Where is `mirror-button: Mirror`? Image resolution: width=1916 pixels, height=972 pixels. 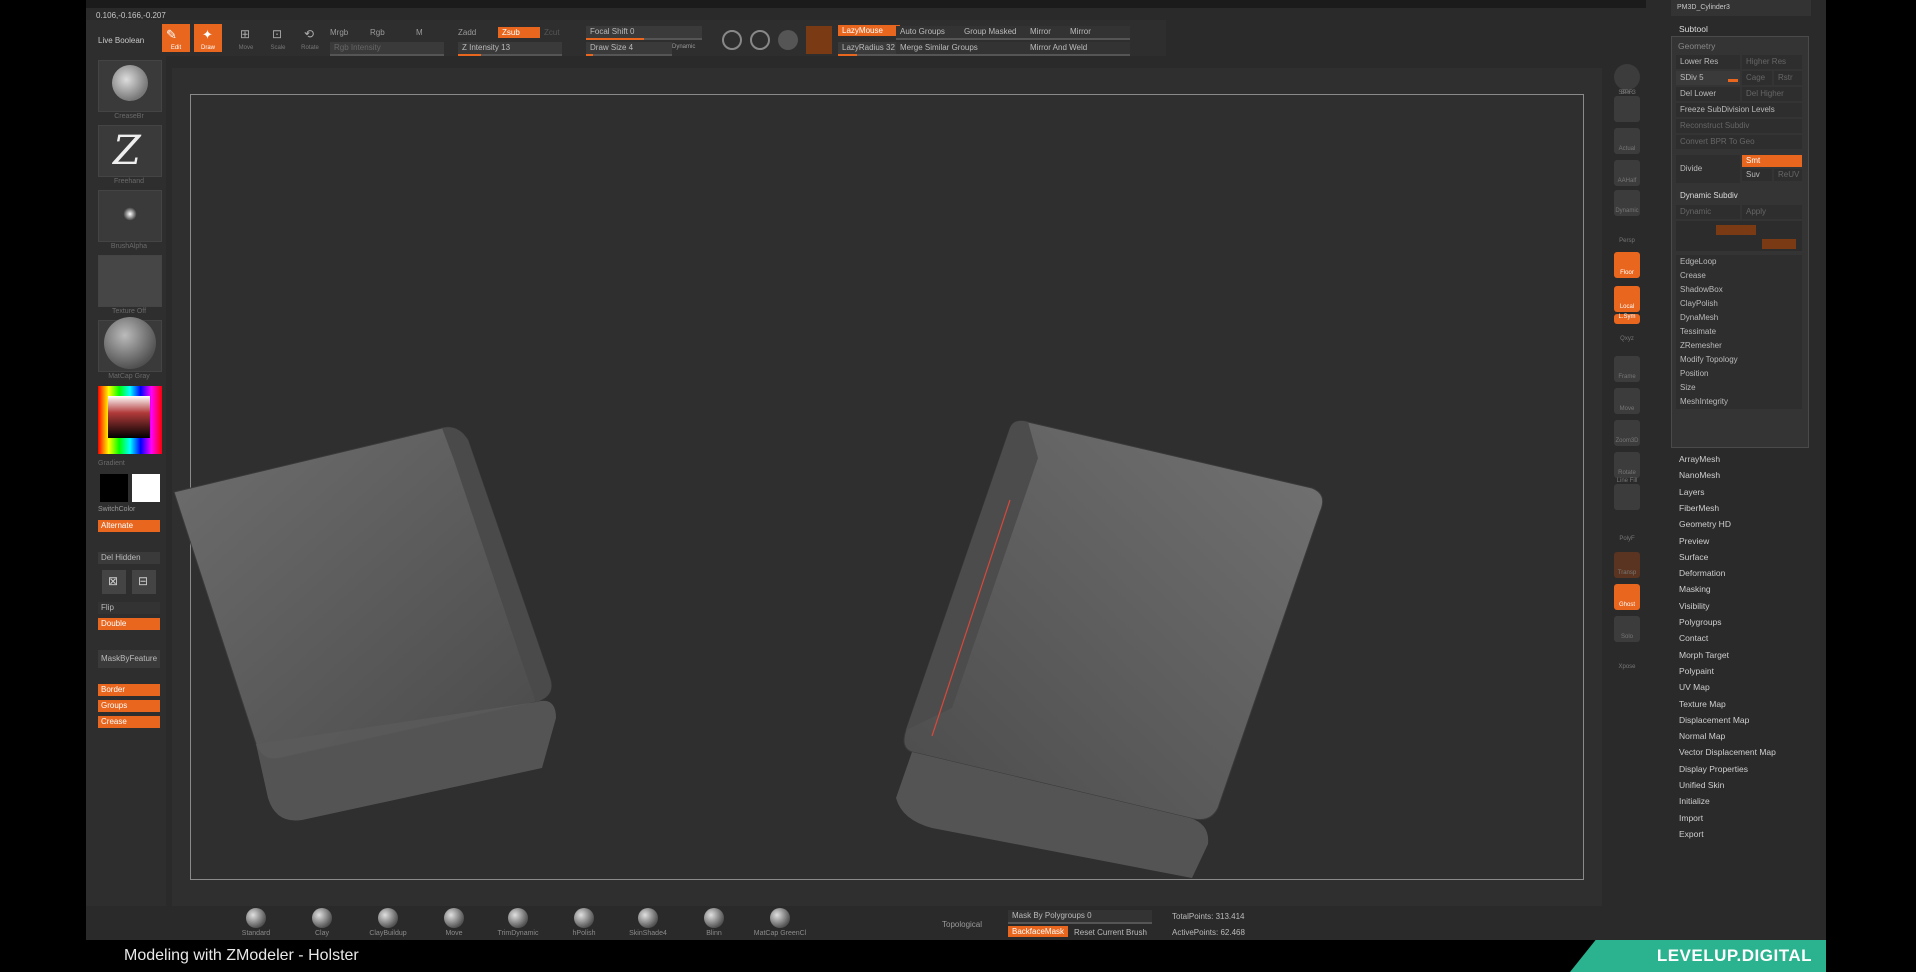 mirror-button: Mirror is located at coordinates (1046, 33).